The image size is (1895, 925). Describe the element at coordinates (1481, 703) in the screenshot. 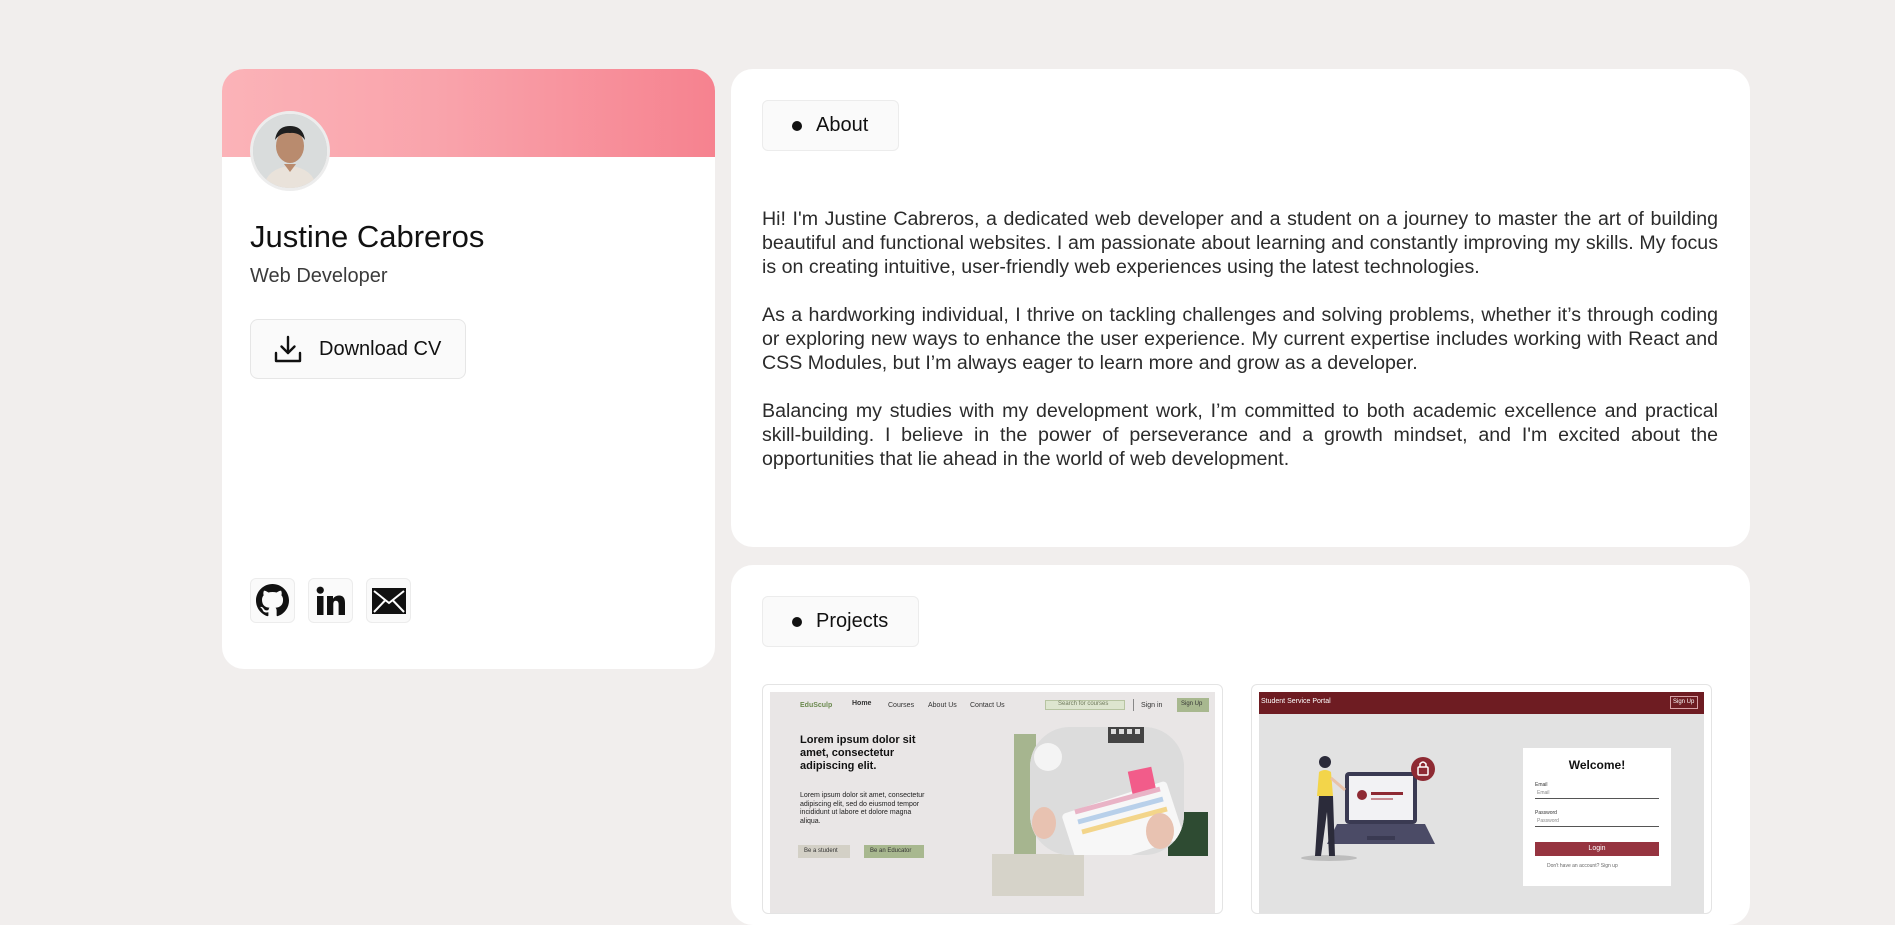

I see `preview-portal-header: Student Service Portal Sign Up` at that location.